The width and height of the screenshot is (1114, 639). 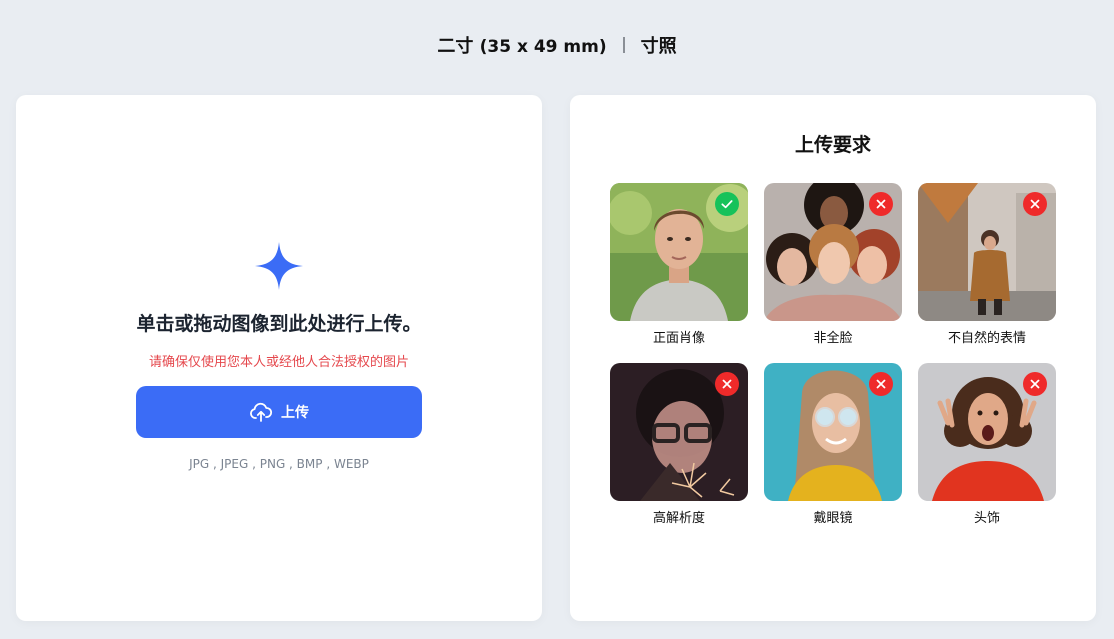 I want to click on accepted-badge, so click(x=727, y=204).